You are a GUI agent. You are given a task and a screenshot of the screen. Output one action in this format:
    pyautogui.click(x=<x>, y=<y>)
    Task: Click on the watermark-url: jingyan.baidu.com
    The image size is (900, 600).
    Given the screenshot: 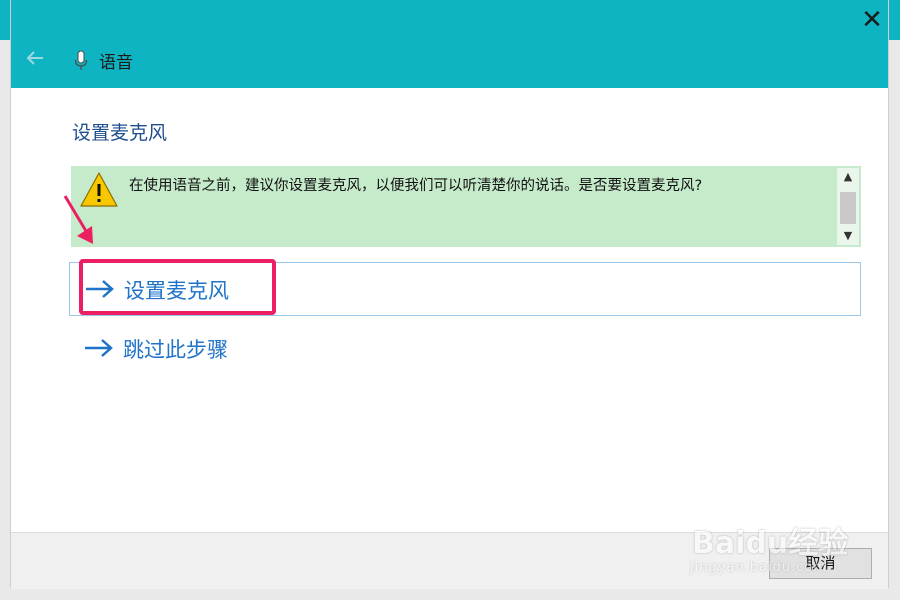 What is the action you would take?
    pyautogui.click(x=758, y=567)
    